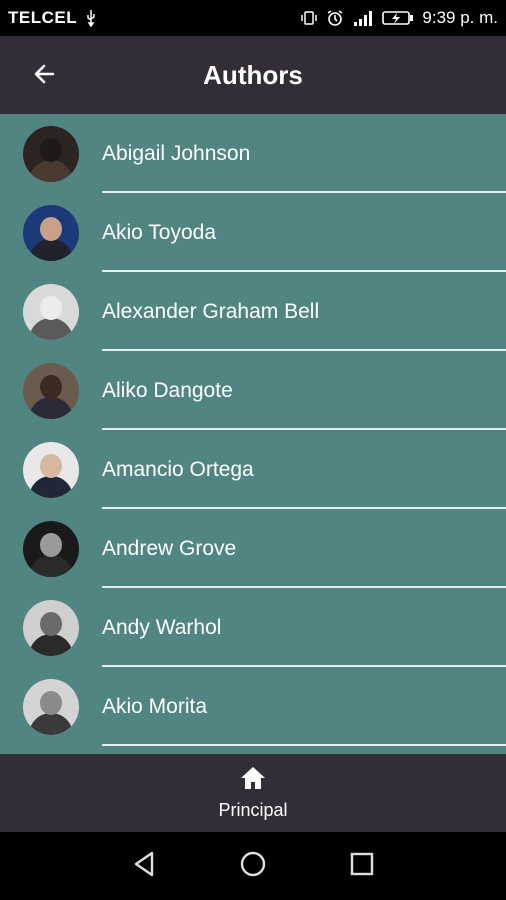 Image resolution: width=506 pixels, height=900 pixels. Describe the element at coordinates (253, 706) in the screenshot. I see `list-item: Akio Morita` at that location.